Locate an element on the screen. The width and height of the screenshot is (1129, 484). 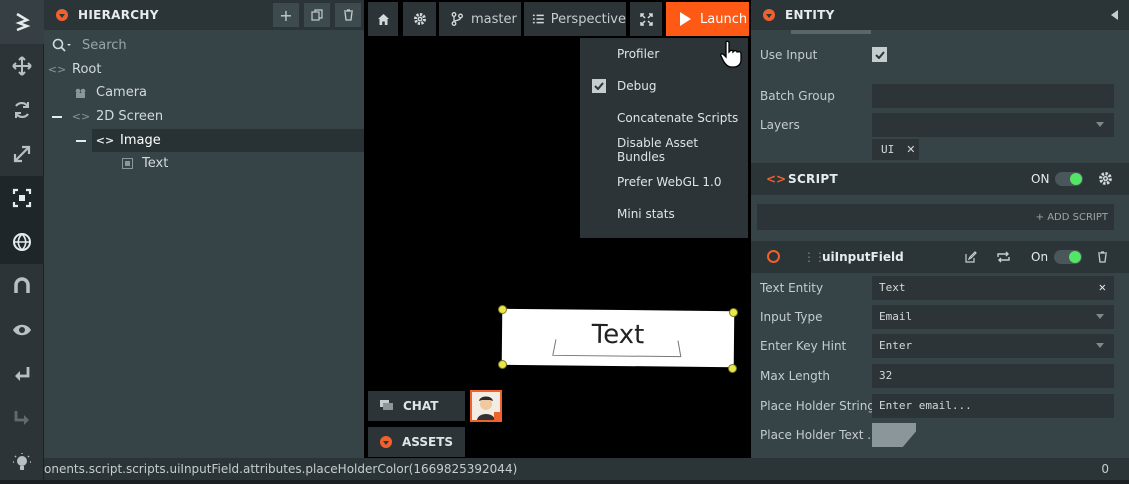
world-coordinates-icon is located at coordinates (22, 242).